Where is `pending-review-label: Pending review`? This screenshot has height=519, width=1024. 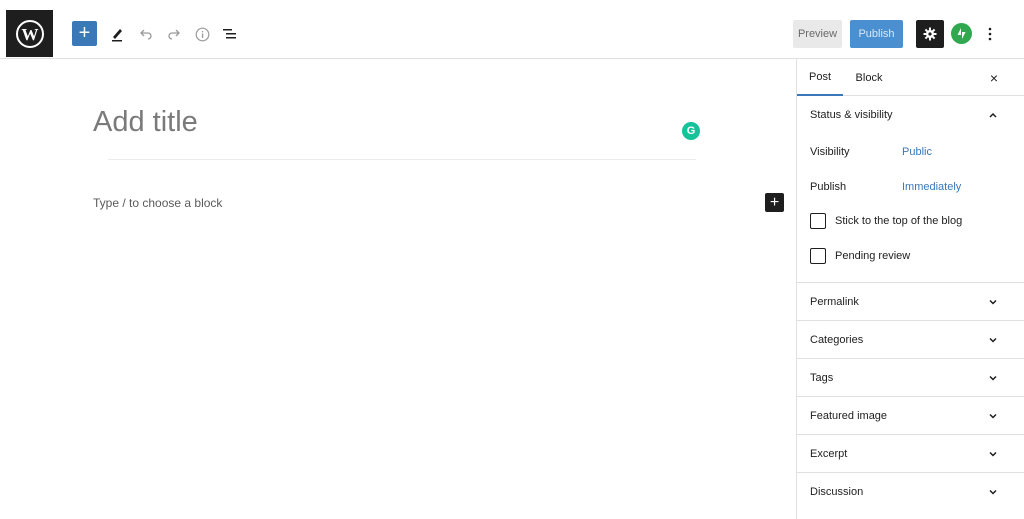 pending-review-label: Pending review is located at coordinates (873, 256).